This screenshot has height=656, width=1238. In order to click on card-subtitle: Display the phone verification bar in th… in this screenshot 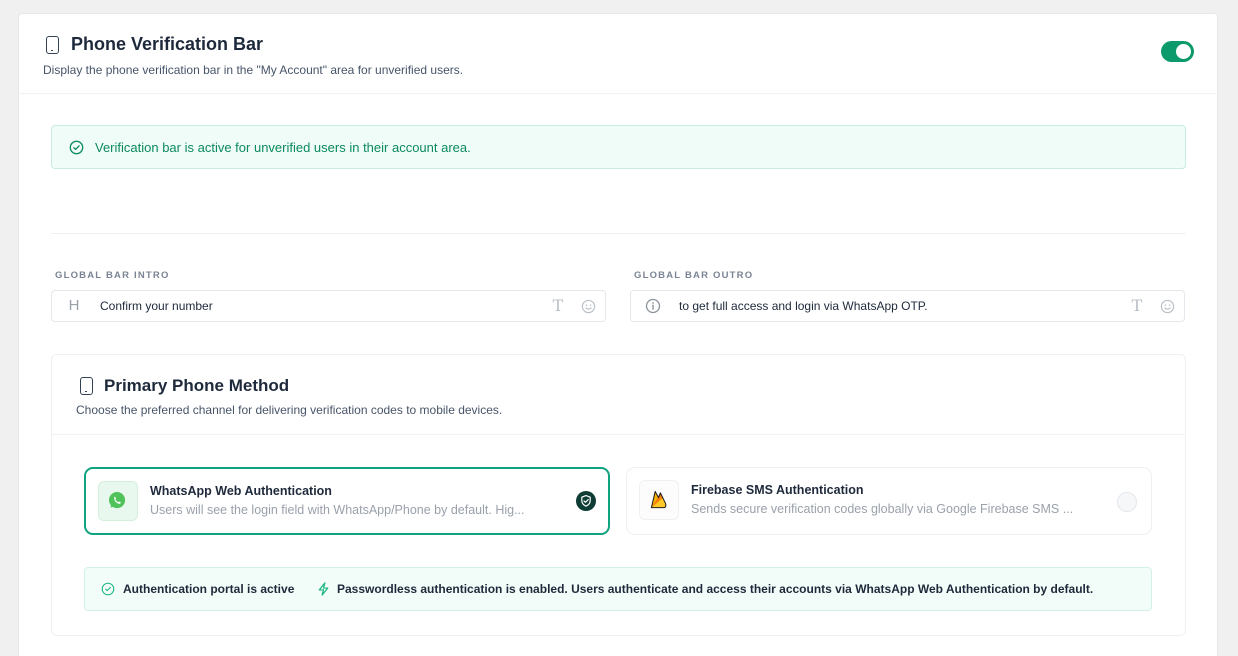, I will do `click(253, 70)`.